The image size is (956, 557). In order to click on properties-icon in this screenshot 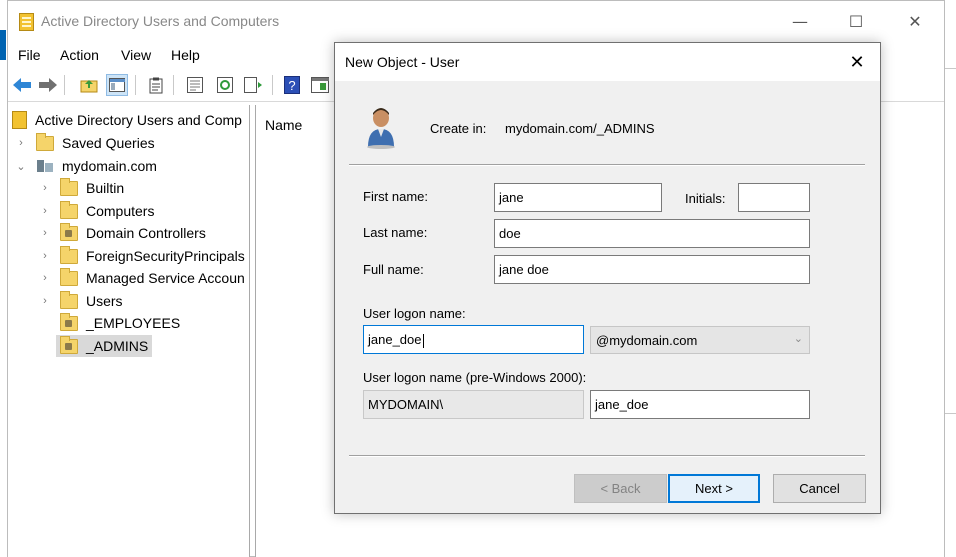, I will do `click(195, 85)`.